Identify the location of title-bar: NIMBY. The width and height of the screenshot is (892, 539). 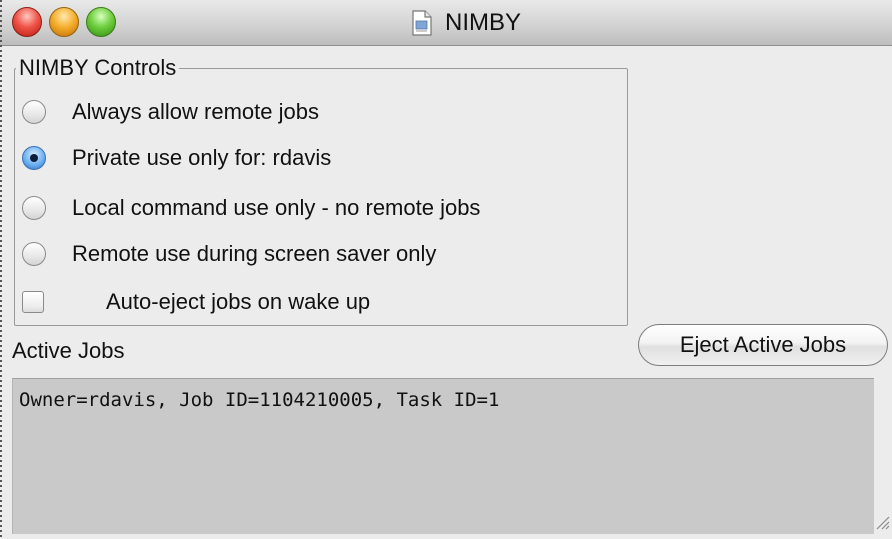
(446, 23).